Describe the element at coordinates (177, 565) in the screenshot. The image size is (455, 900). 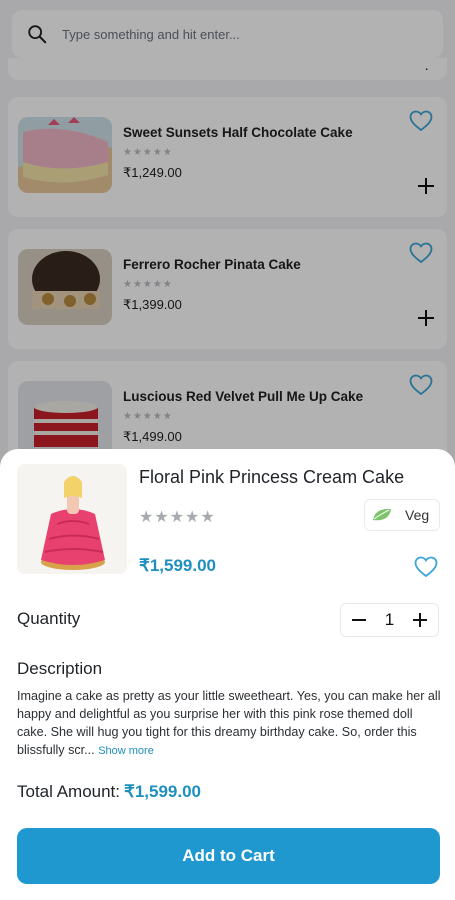
I see `product-price: ₹1,599.00` at that location.